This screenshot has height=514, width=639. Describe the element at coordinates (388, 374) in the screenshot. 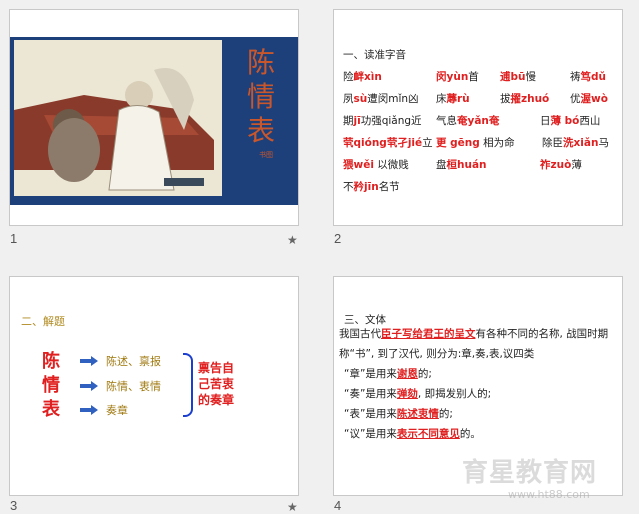

I see `definition-line: “章”是用来谢恩的;` at that location.